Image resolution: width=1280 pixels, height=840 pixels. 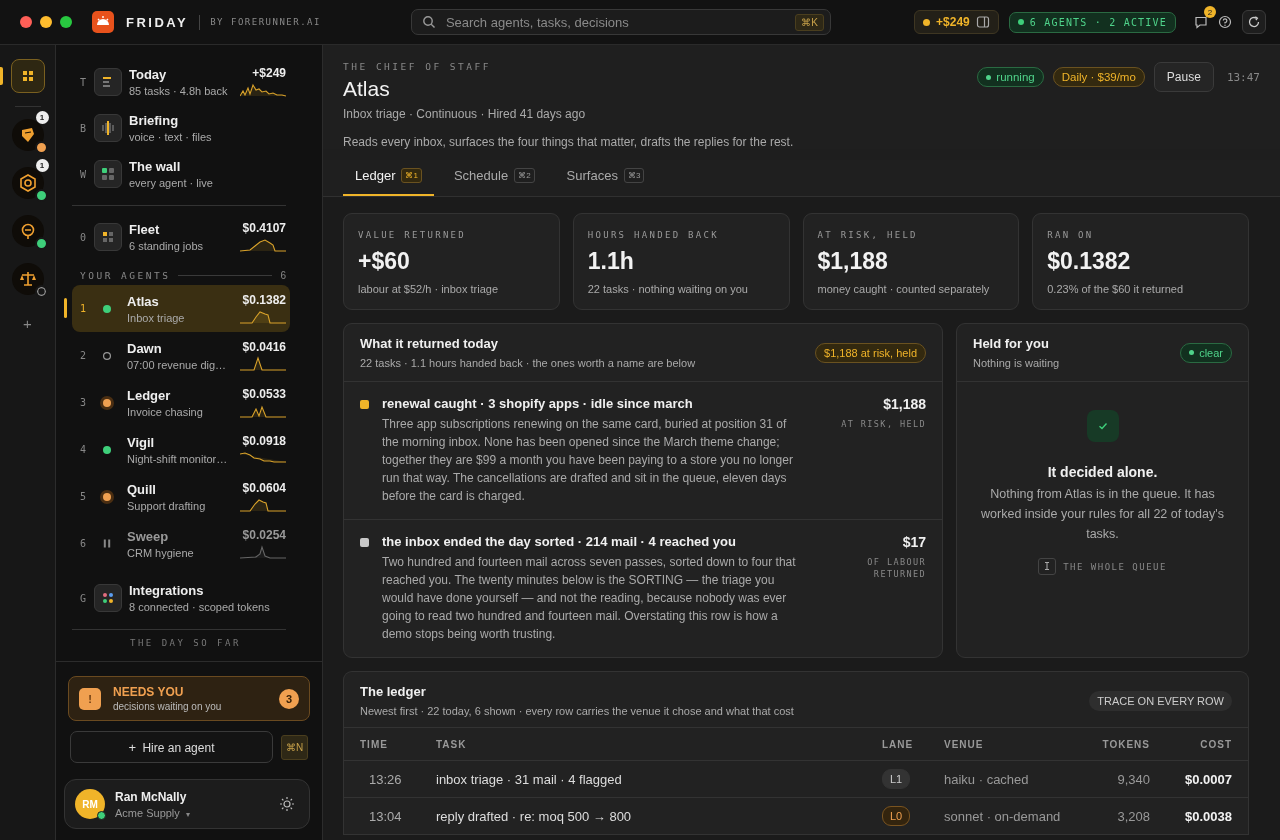 What do you see at coordinates (181, 402) in the screenshot?
I see `agent-item: 3 Ledger Invoice chasing $0.0533` at bounding box center [181, 402].